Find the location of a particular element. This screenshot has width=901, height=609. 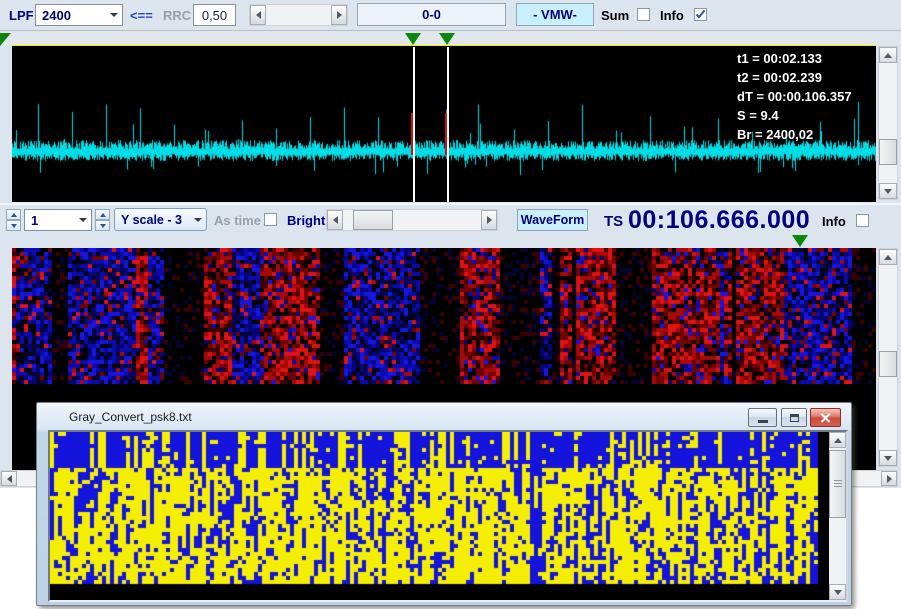

bitmap-vscroll-thumb is located at coordinates (837, 484).